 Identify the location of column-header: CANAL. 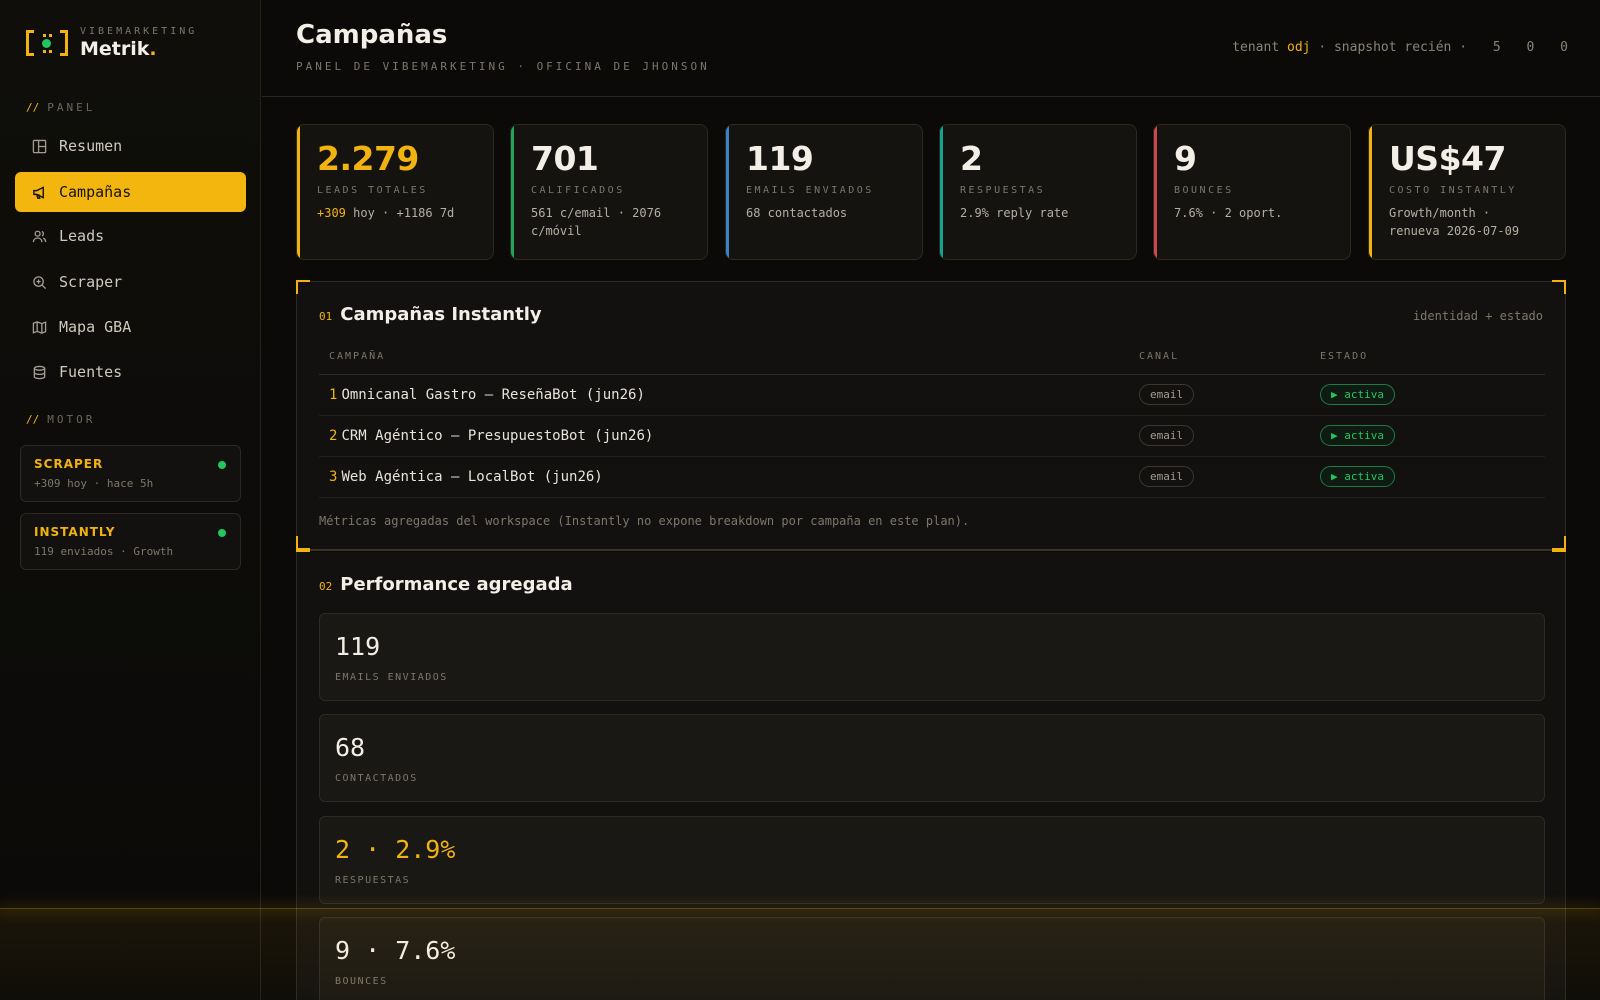
(1219, 357).